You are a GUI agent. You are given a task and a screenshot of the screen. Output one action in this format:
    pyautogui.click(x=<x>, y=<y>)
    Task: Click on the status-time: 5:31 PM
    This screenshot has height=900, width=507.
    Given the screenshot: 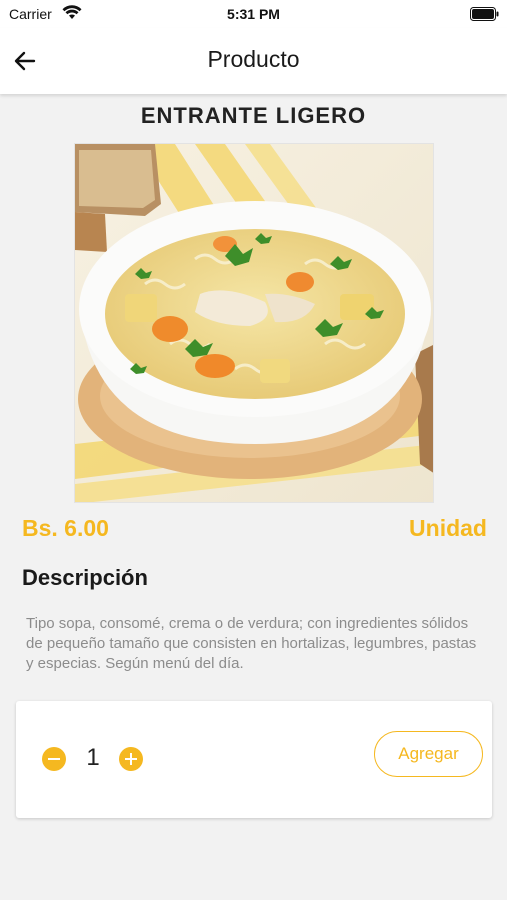 What is the action you would take?
    pyautogui.click(x=253, y=14)
    